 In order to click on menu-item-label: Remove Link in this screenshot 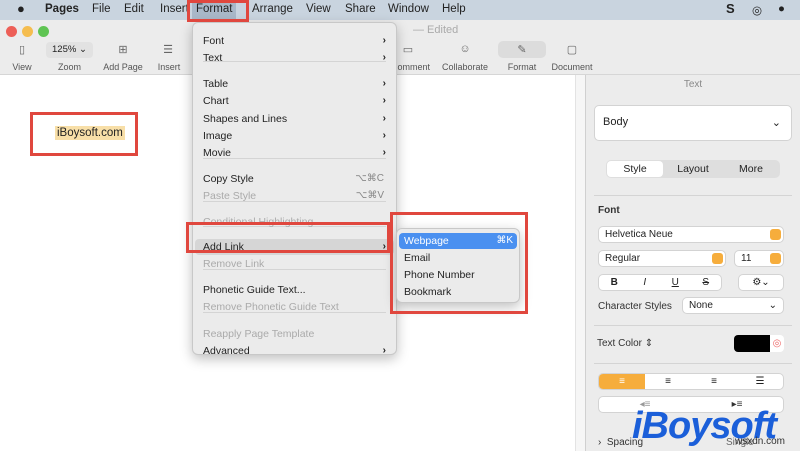, I will do `click(234, 264)`.